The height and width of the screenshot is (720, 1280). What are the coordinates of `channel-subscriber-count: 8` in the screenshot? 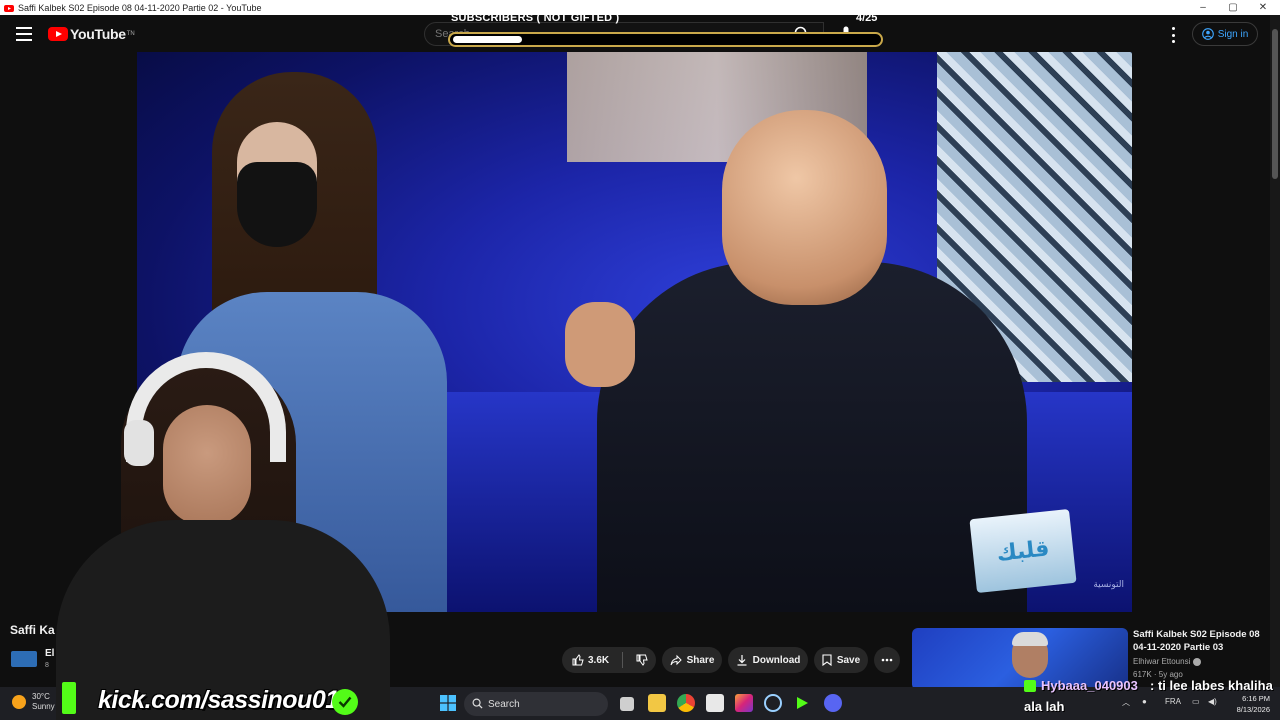 It's located at (47, 665).